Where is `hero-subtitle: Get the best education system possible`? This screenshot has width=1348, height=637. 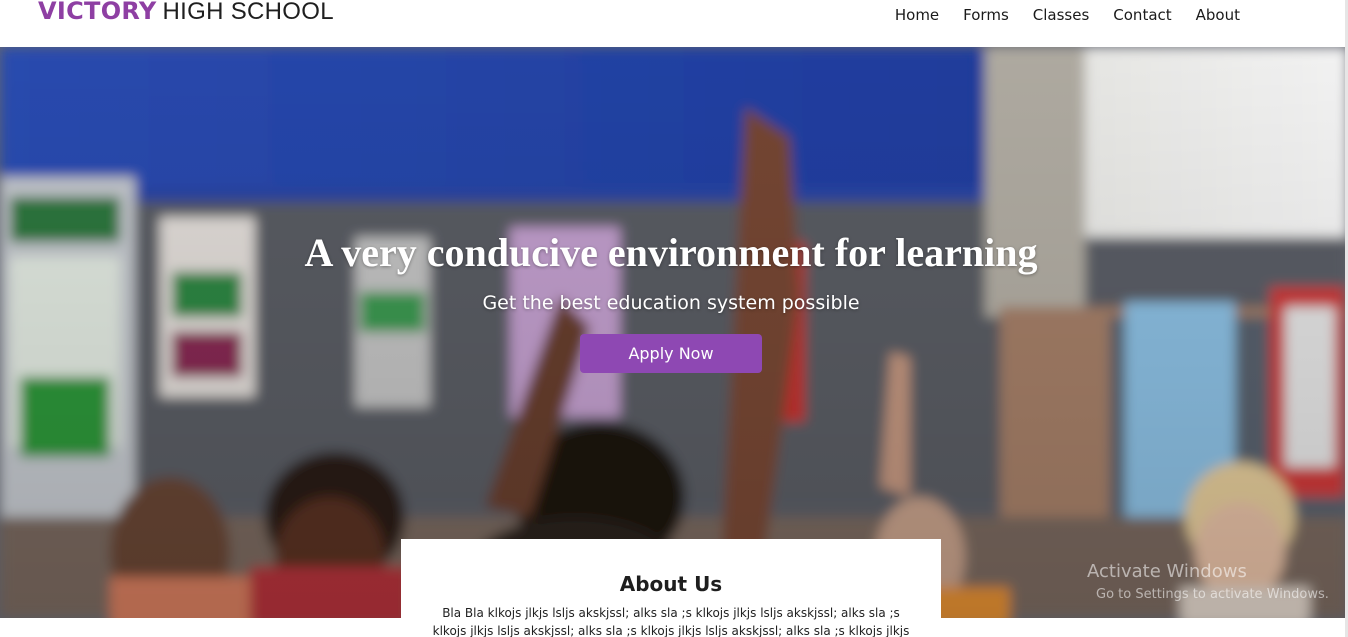 hero-subtitle: Get the best education system possible is located at coordinates (671, 303).